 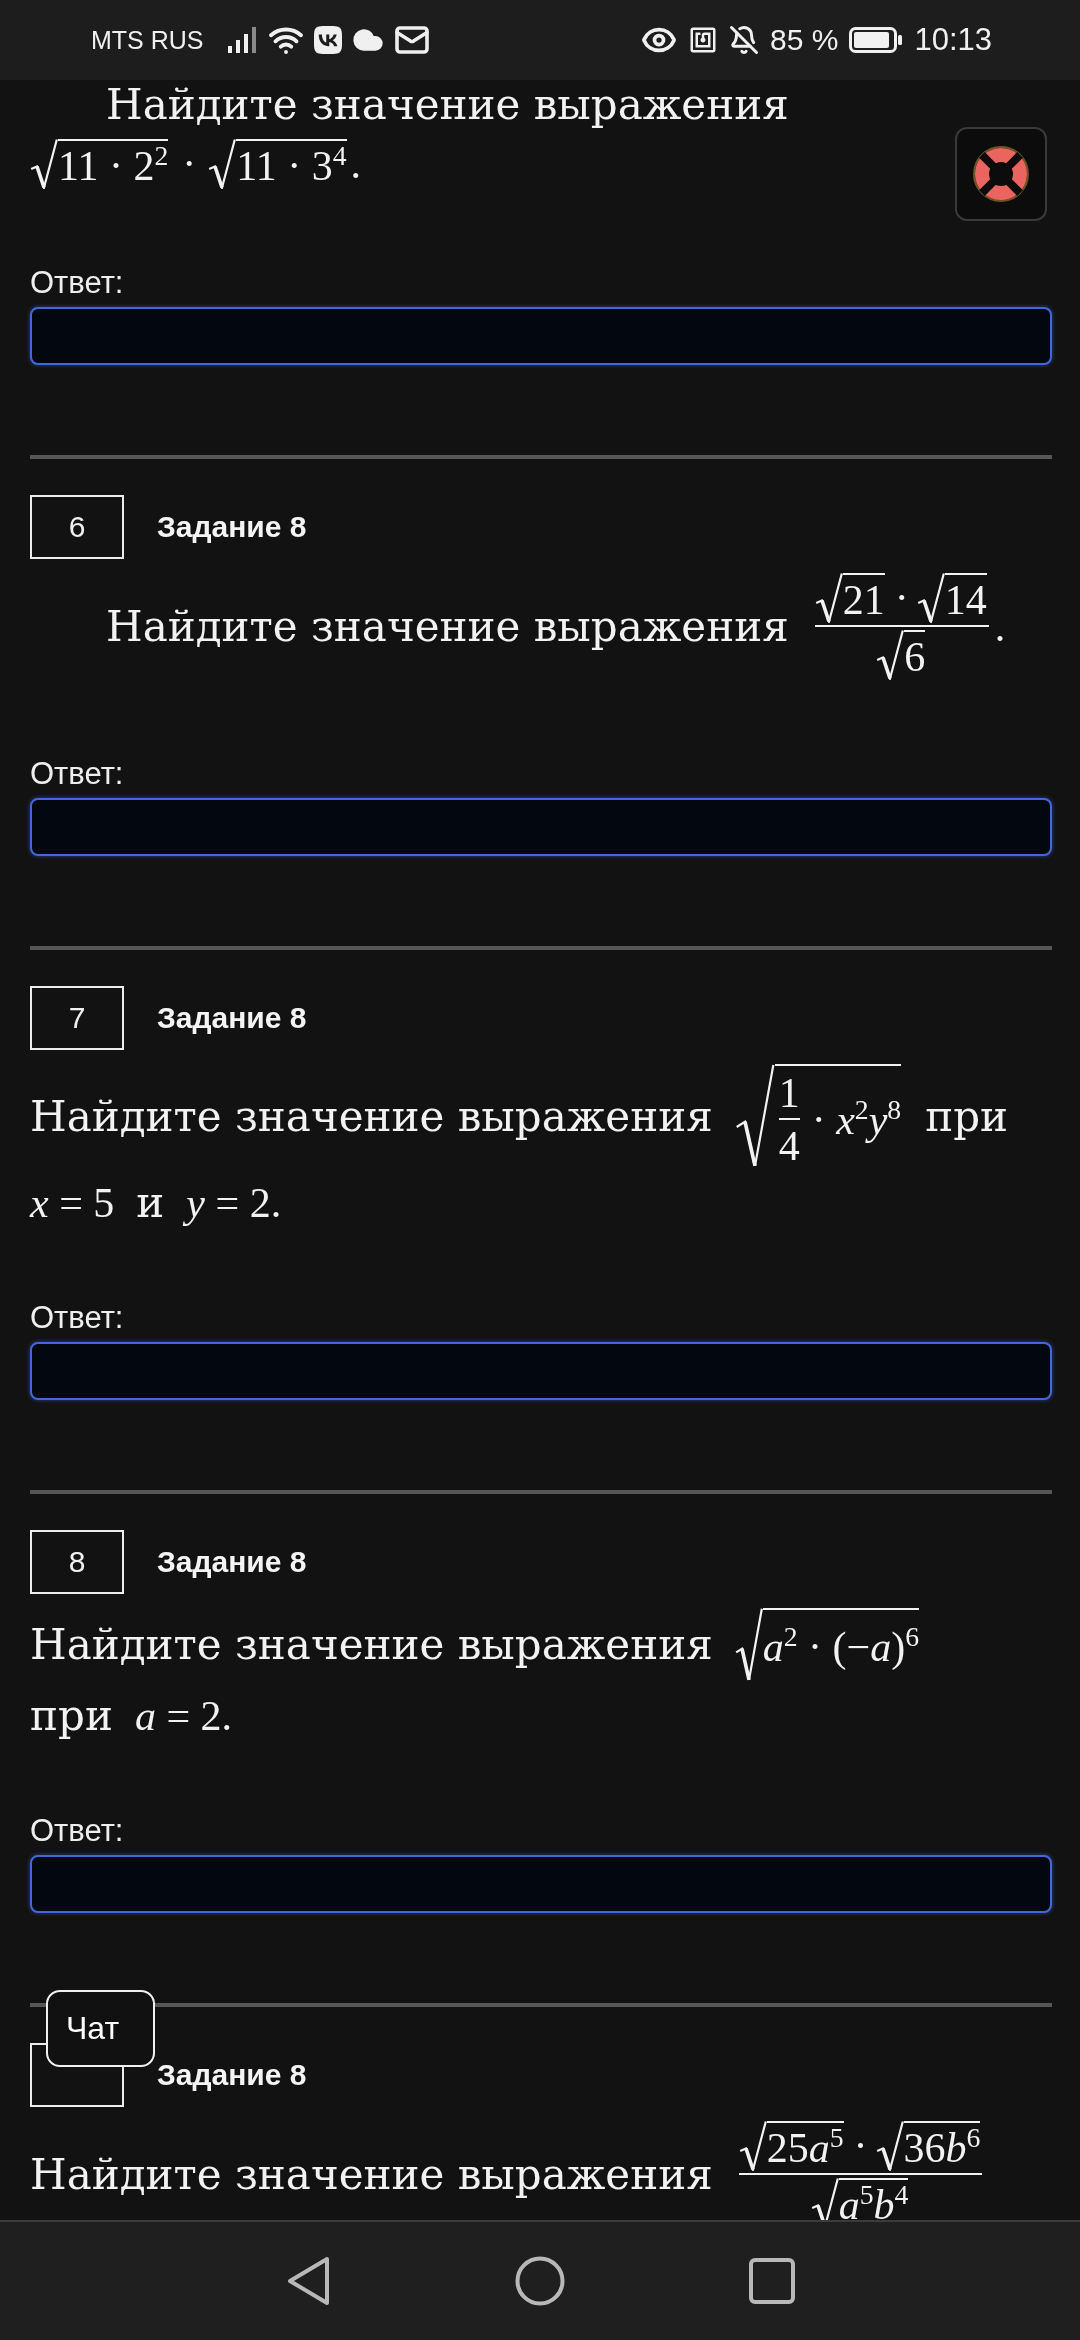 I want to click on signal-icon, so click(x=242, y=40).